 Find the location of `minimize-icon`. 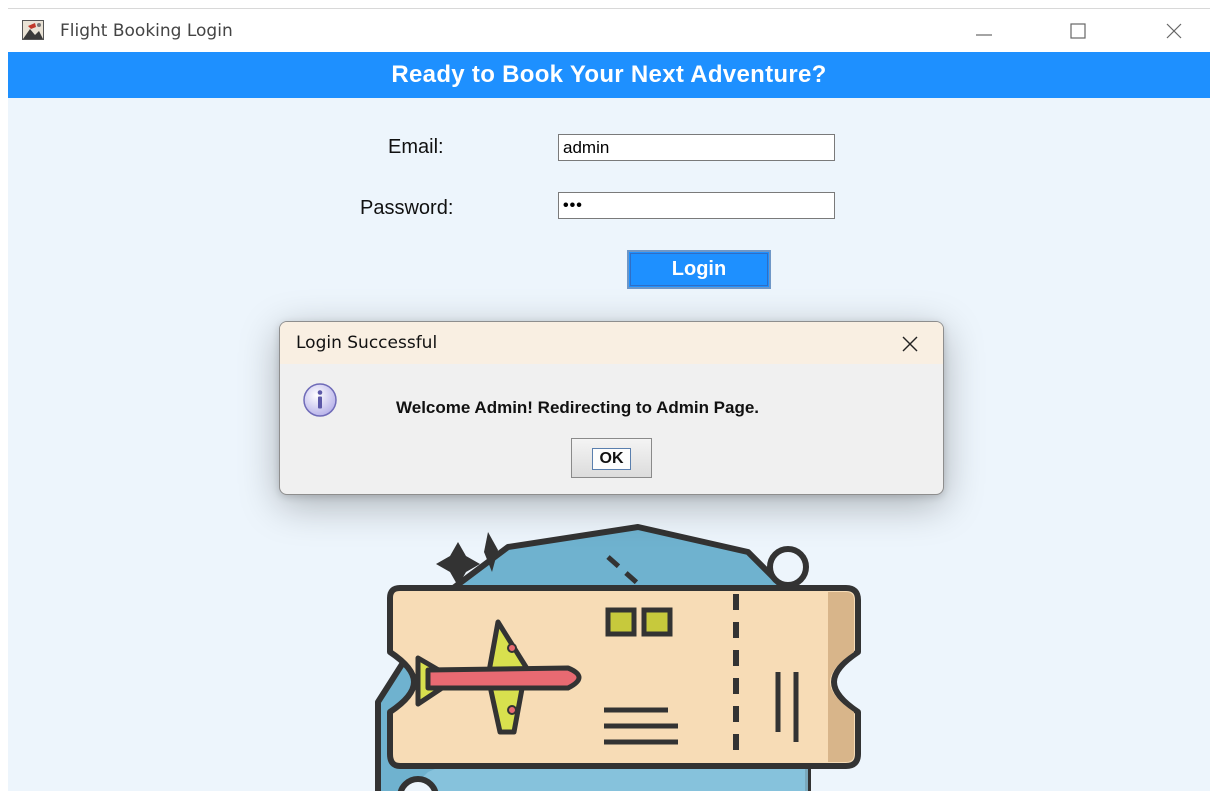

minimize-icon is located at coordinates (984, 35).